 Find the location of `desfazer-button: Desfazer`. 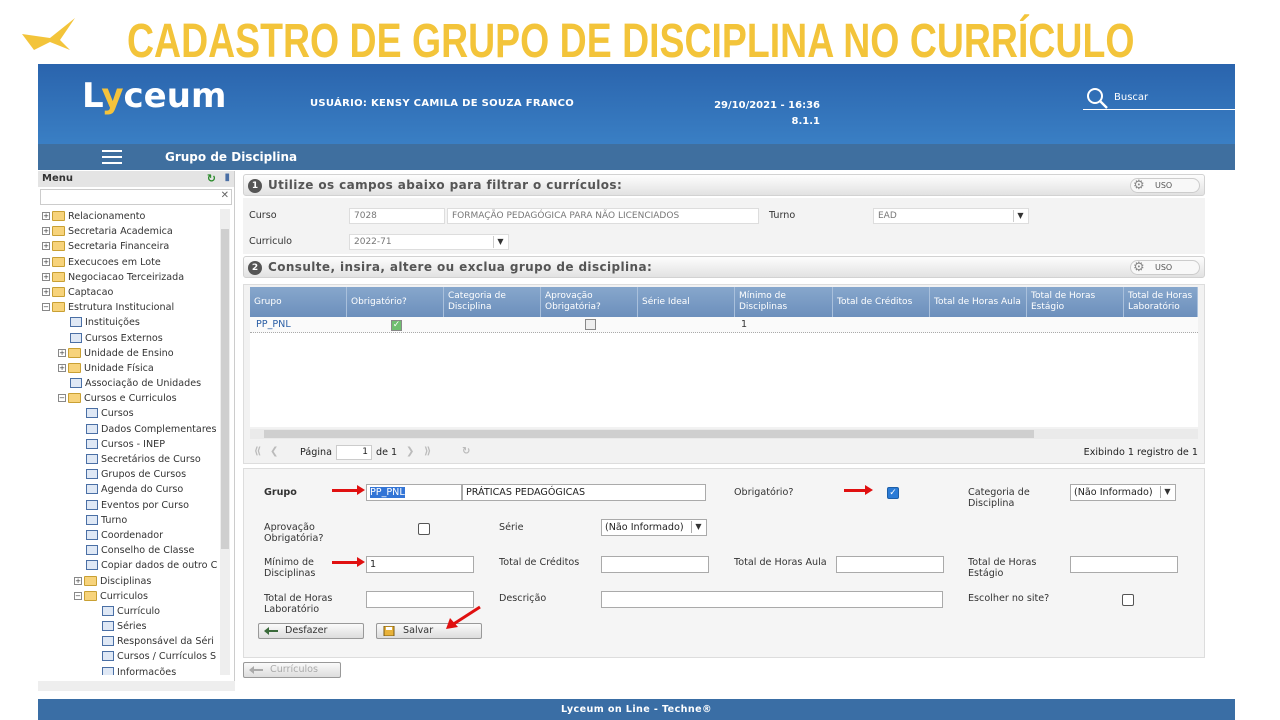

desfazer-button: Desfazer is located at coordinates (311, 631).